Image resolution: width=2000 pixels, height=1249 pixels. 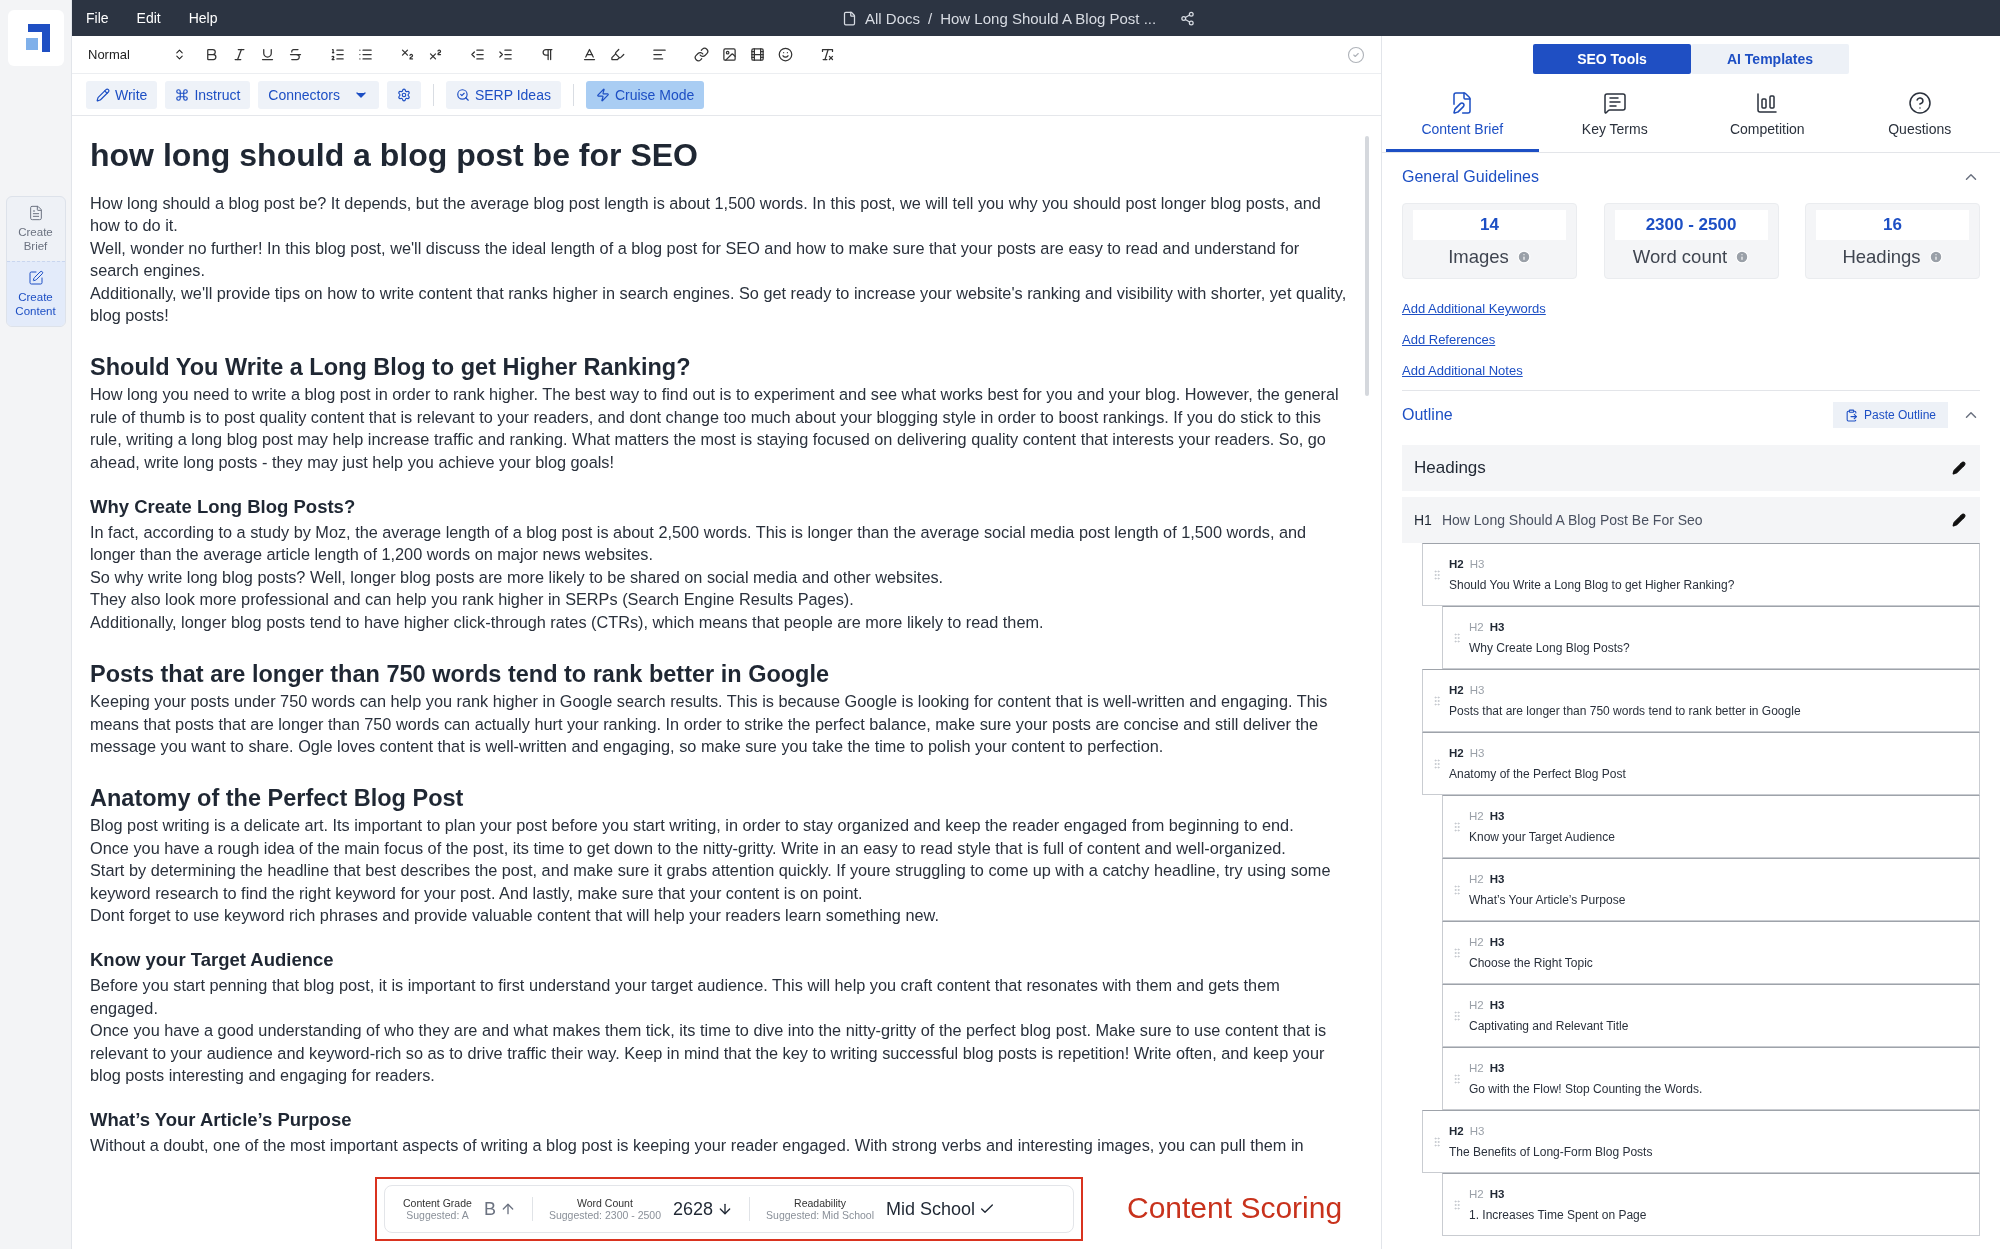 What do you see at coordinates (715, 428) in the screenshot?
I see `paragraph: How long you need to write a blog post in order to rank higher. The best way to find out is to experiment and see what works best for you and your blog. However, the general rule of thumb is to post quality content that is relevant to your readers, and dont change too much about your blogging style in order to boost rankings. If you do stick to this rule, writing a long blog post may help increase traffic and ranking. What matters the most is staying focused on delivering quality content that interests your readers. So, go ahead, write long posts - they may just help you achieve your blog goals!` at bounding box center [715, 428].